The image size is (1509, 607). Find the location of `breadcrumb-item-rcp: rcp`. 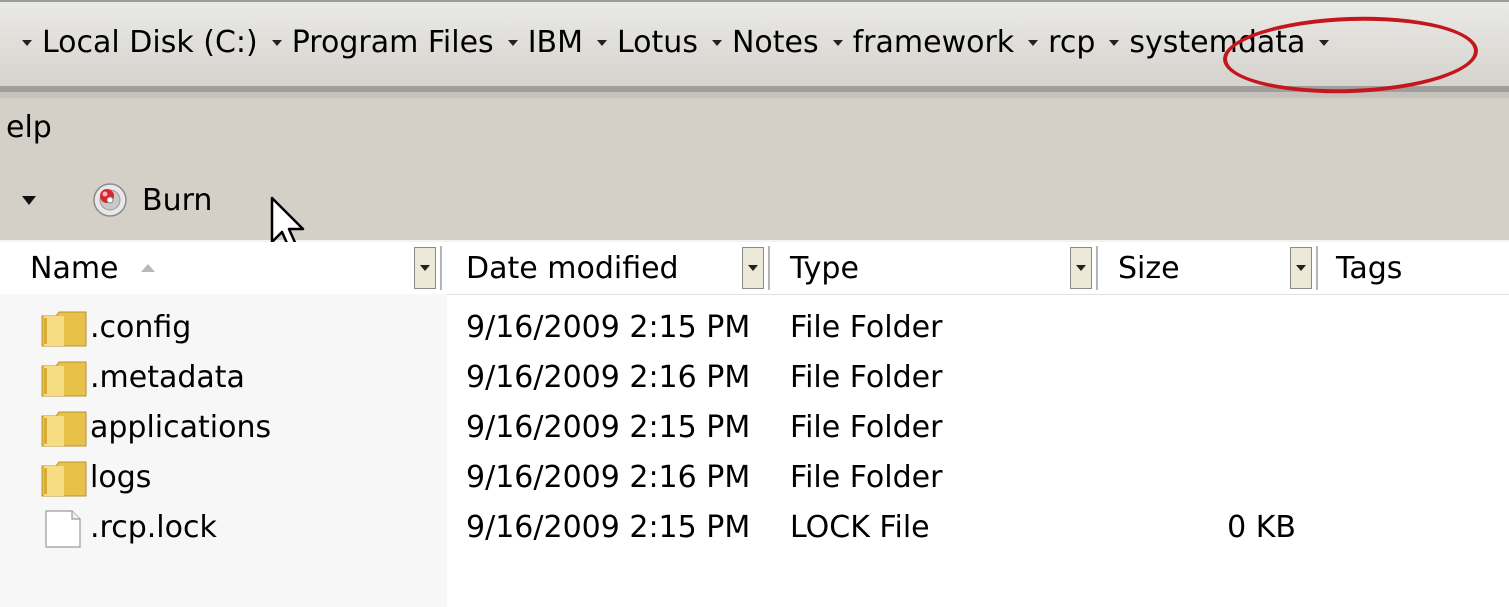

breadcrumb-item-rcp: rcp is located at coordinates (1064, 42).